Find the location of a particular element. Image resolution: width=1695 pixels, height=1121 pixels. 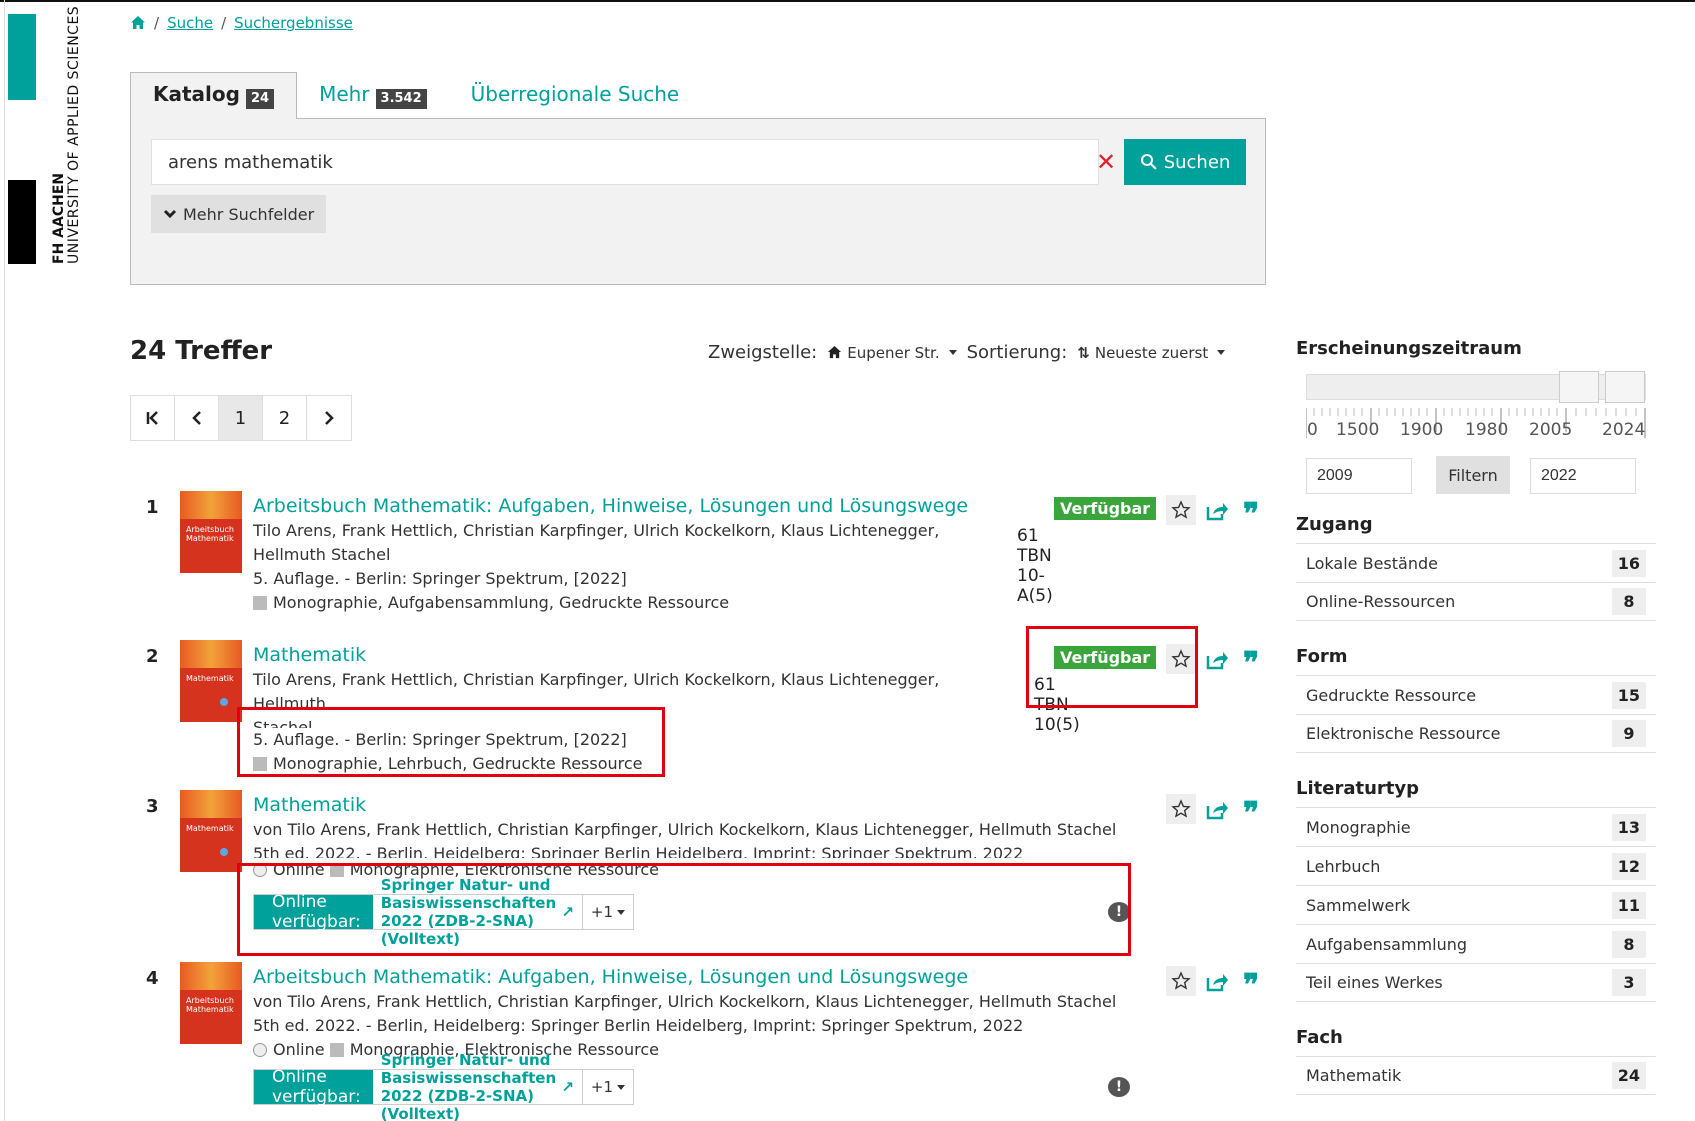

filter-button: Filtern is located at coordinates (1473, 475).